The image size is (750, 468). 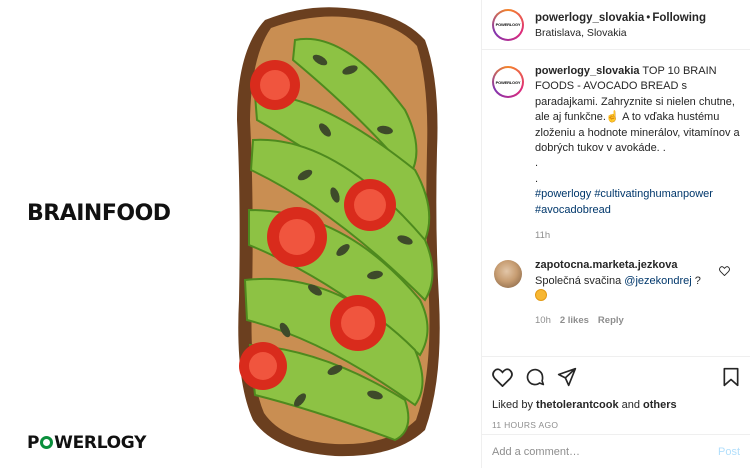 I want to click on comment-like-heart-icon, so click(x=724, y=271).